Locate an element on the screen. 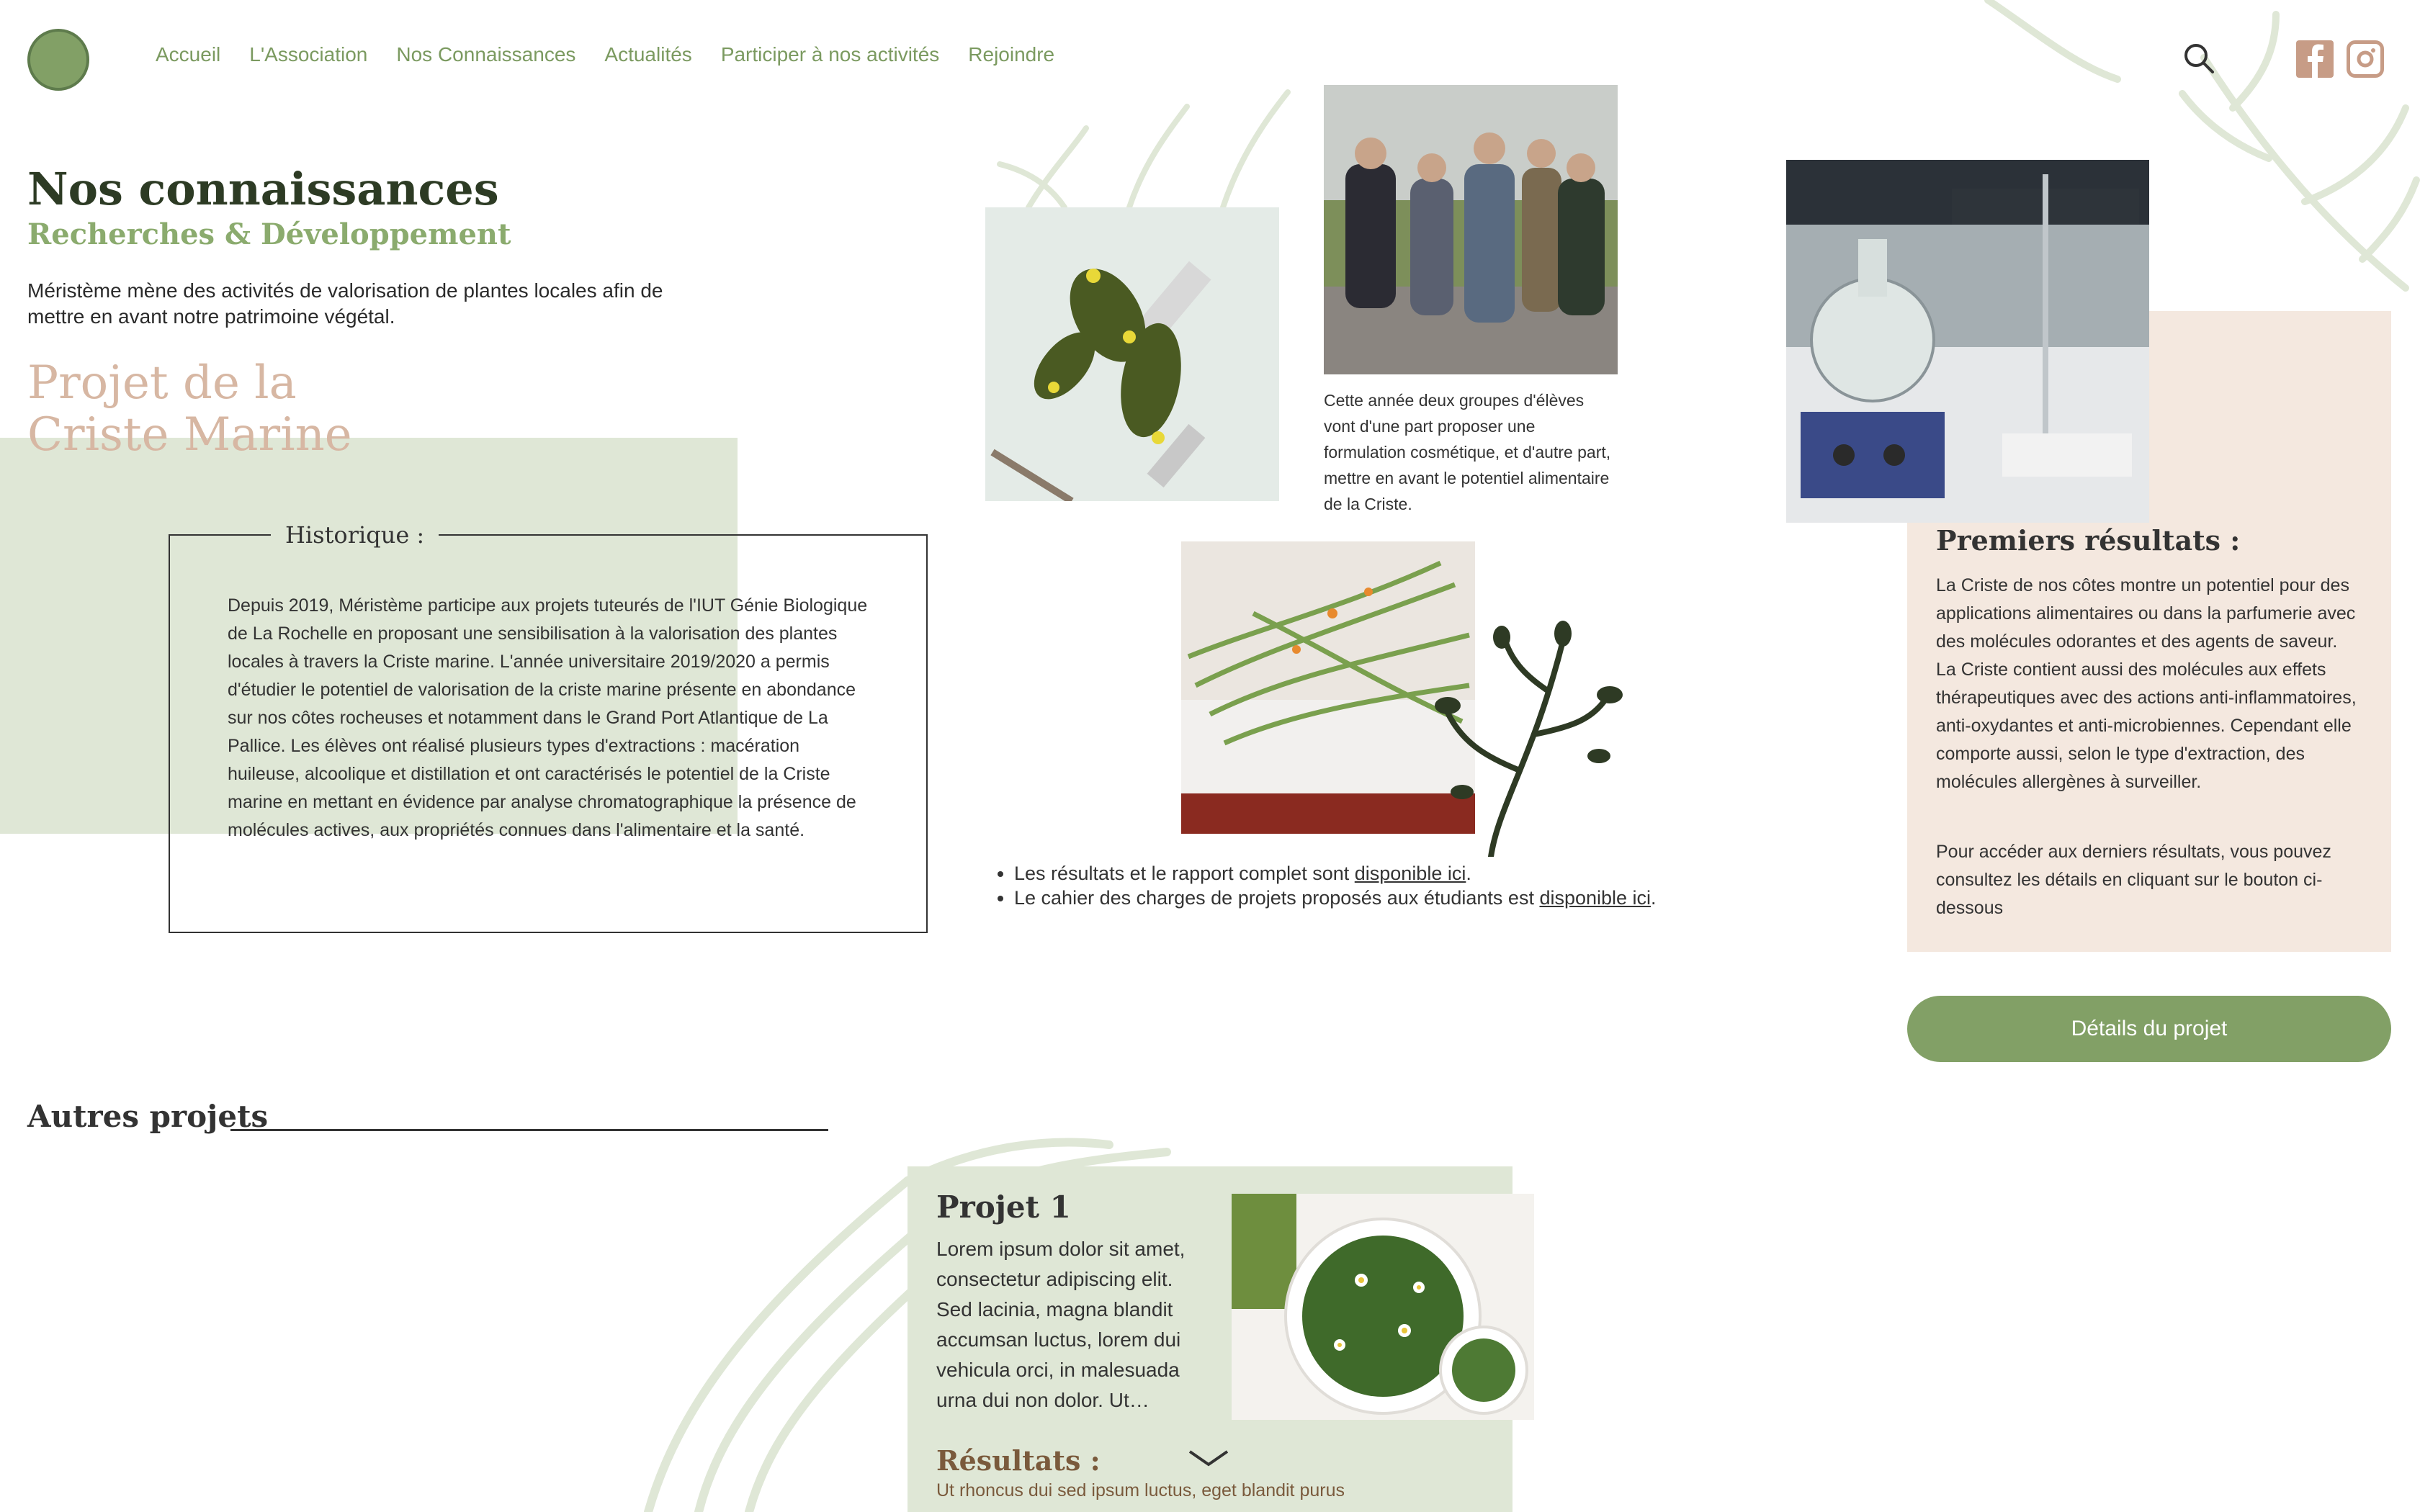 The height and width of the screenshot is (1512, 2420). page-subtitle: Recherches & Développement is located at coordinates (269, 234).